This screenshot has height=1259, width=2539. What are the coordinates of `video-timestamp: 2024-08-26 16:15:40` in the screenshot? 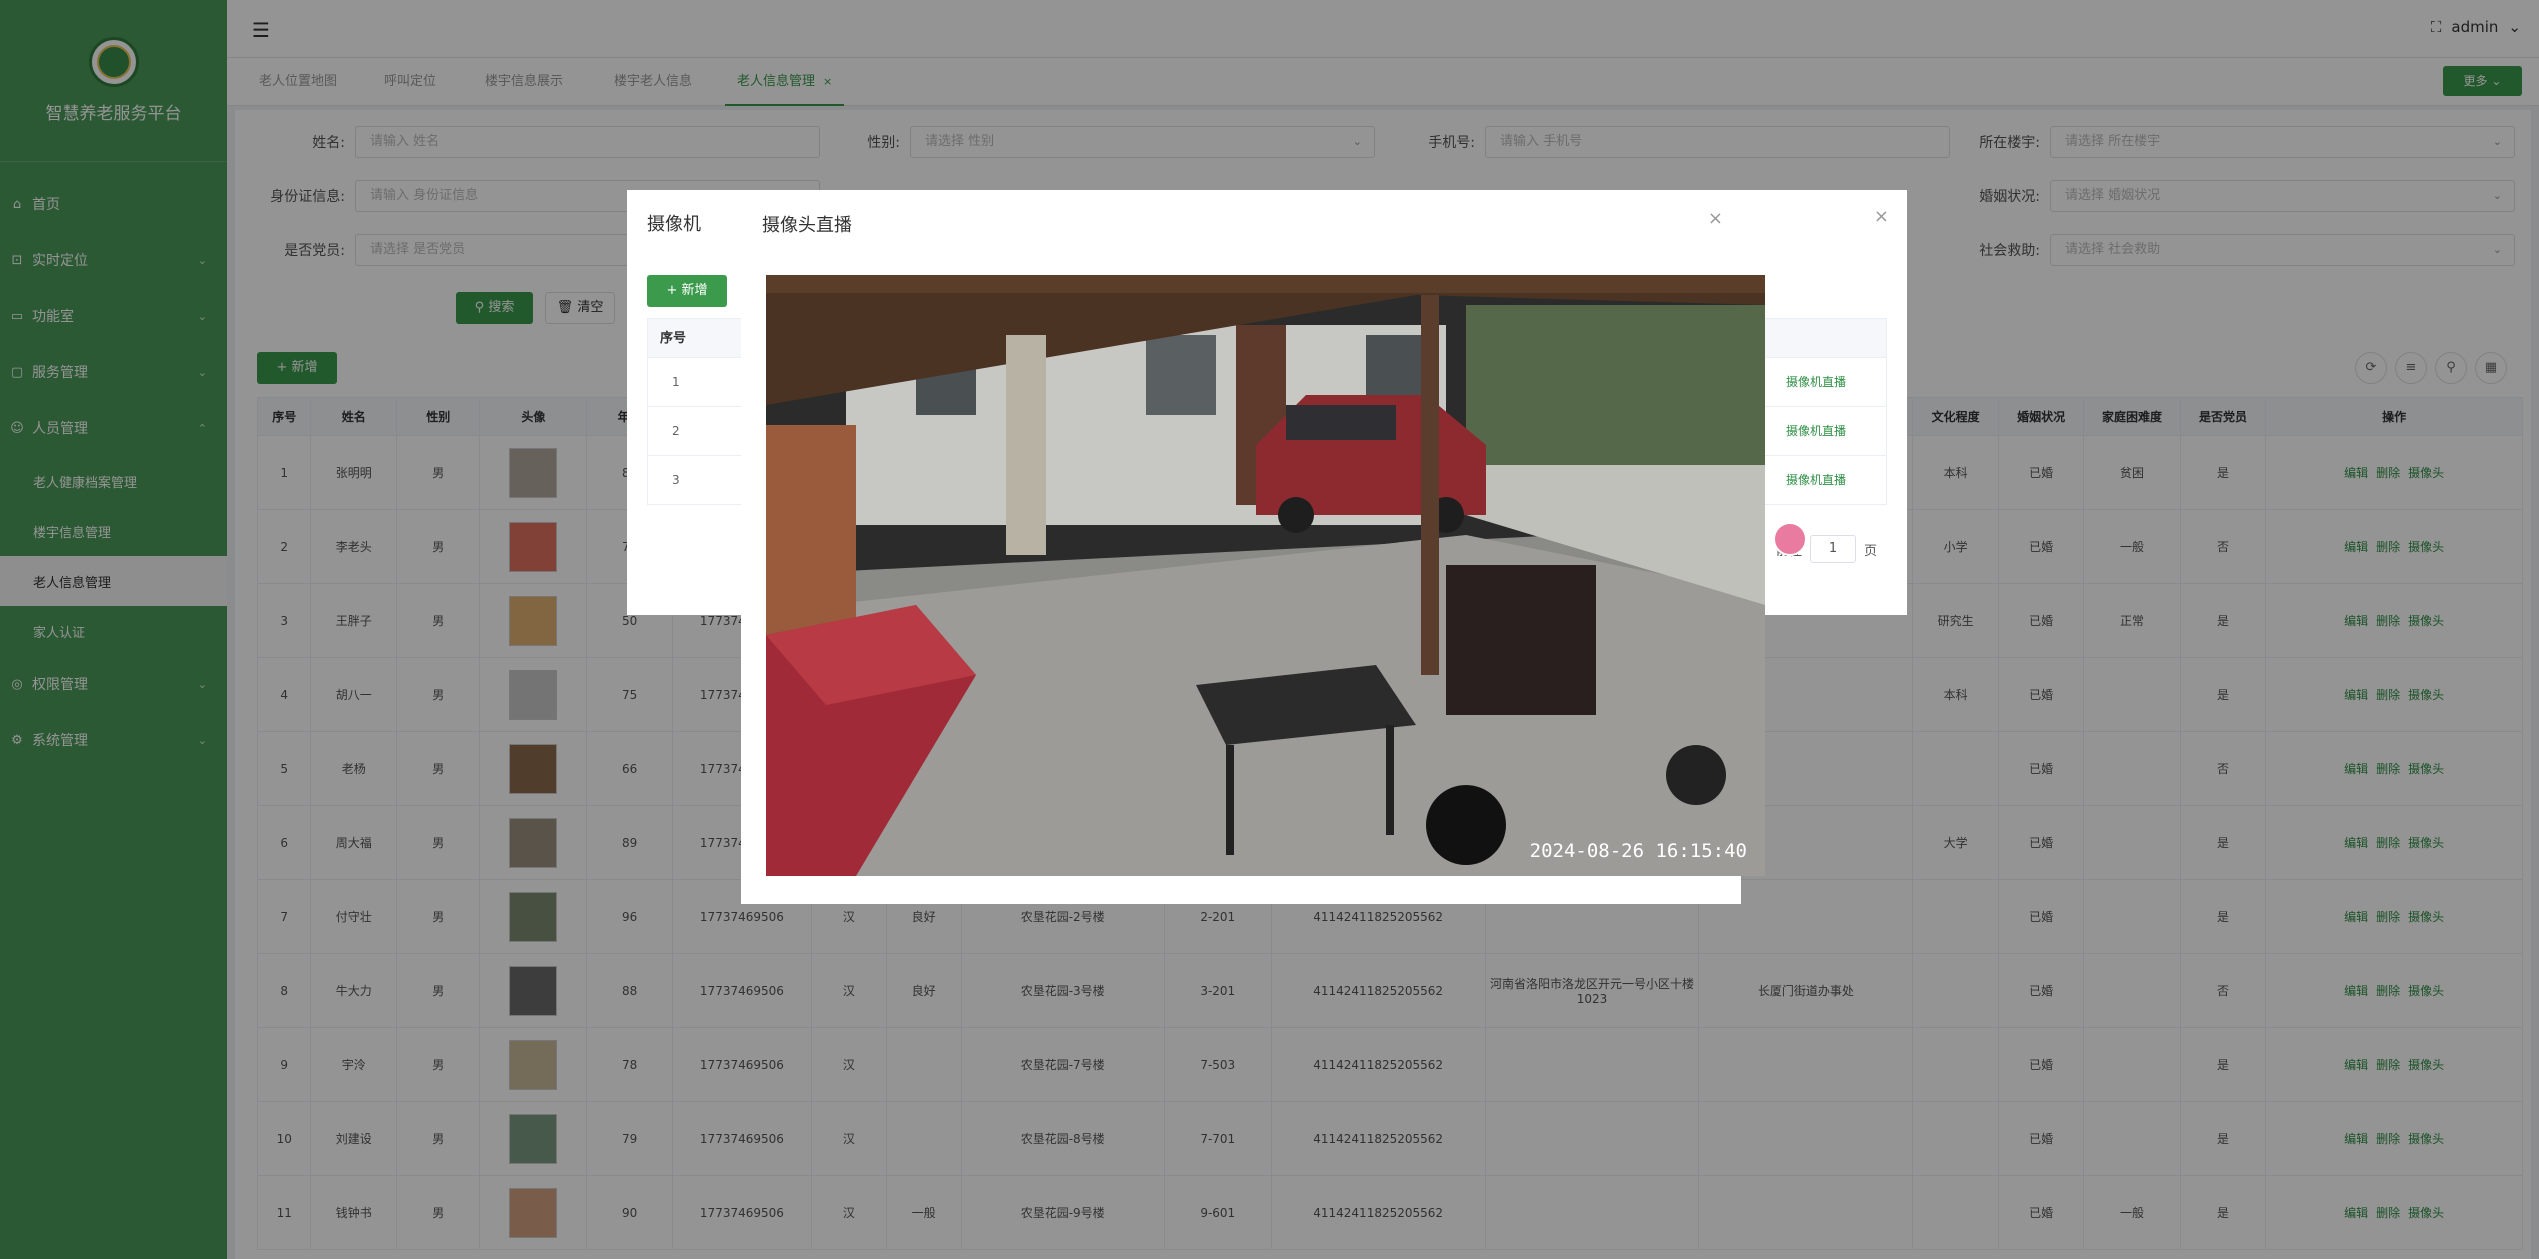 It's located at (1638, 851).